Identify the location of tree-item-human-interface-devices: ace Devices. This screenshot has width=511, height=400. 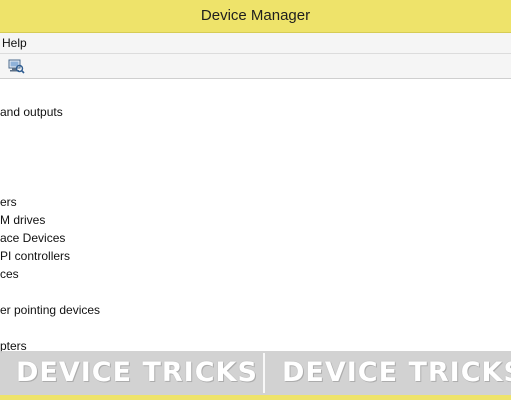
(32, 238).